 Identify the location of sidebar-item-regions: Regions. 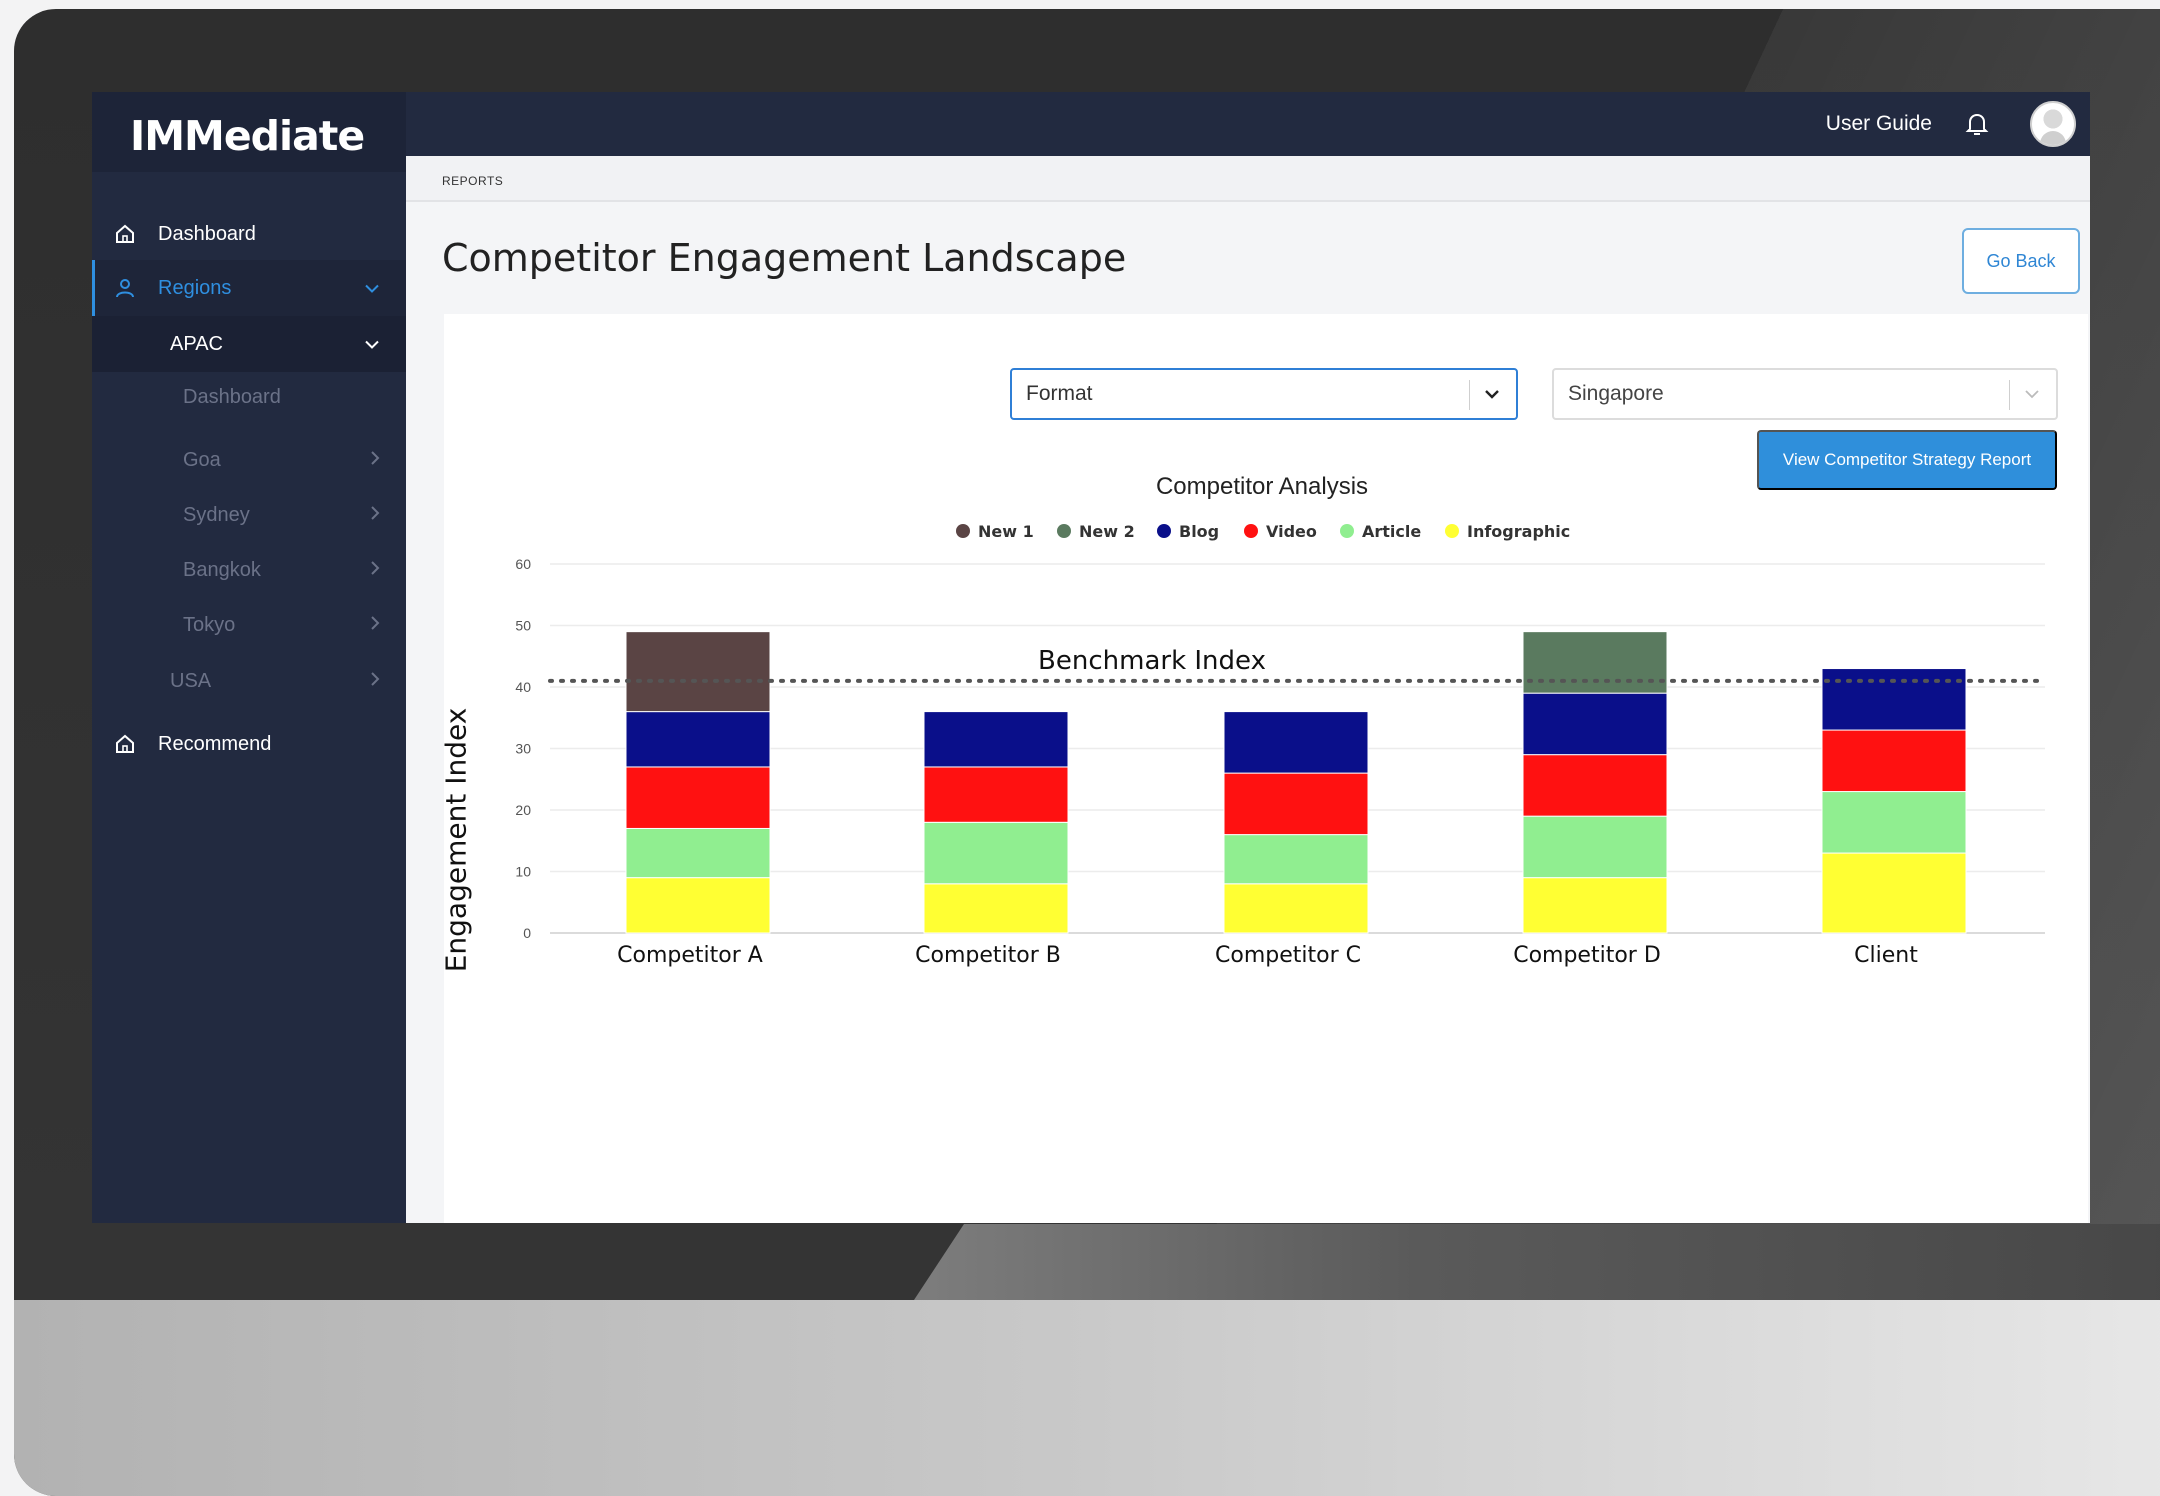
(249, 288).